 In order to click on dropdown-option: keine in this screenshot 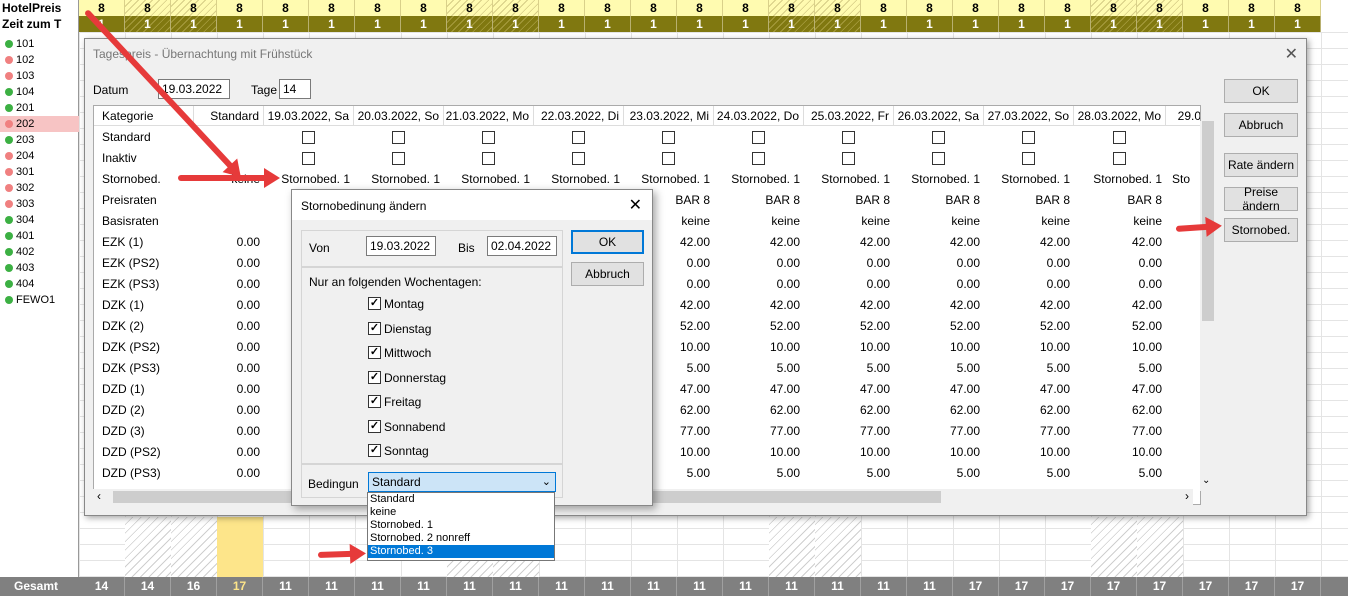, I will do `click(461, 512)`.